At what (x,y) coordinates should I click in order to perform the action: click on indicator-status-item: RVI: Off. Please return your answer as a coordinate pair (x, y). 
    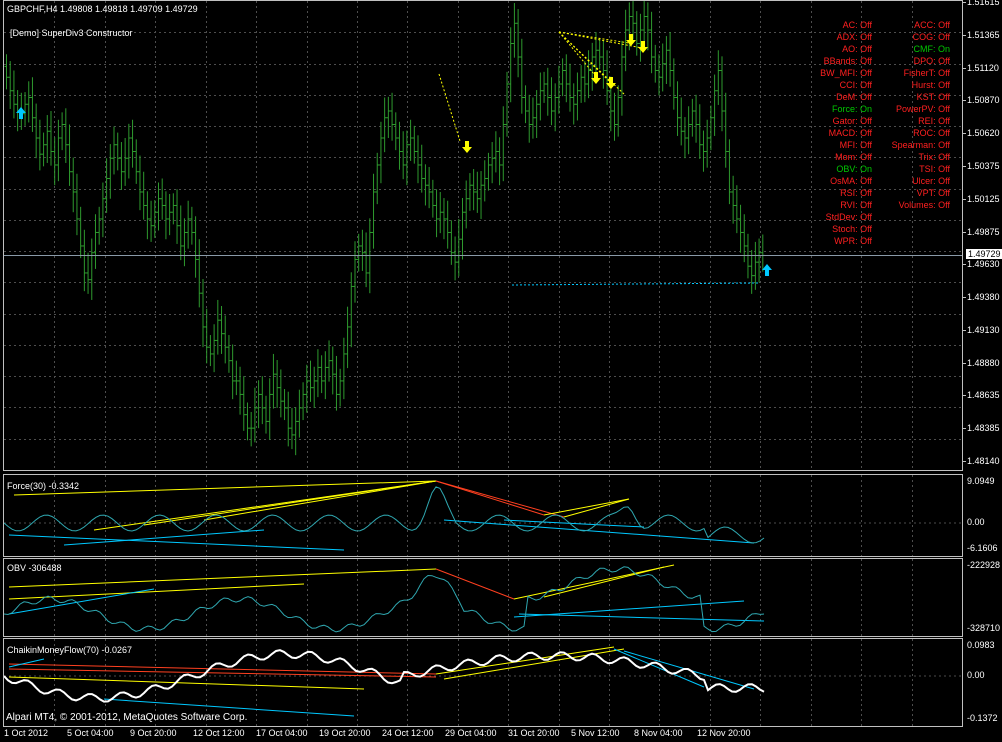
    Looking at the image, I should click on (856, 205).